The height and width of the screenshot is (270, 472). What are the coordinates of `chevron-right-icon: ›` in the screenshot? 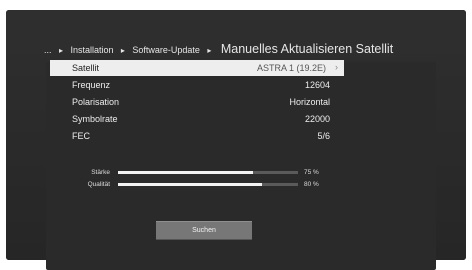 It's located at (336, 67).